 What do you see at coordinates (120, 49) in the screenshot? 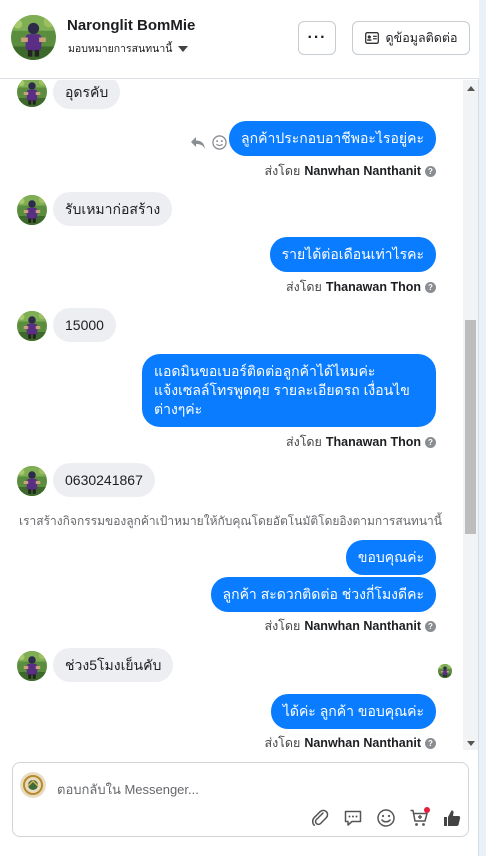
I see `assign-label: มอบหมายการสนทนานี้` at bounding box center [120, 49].